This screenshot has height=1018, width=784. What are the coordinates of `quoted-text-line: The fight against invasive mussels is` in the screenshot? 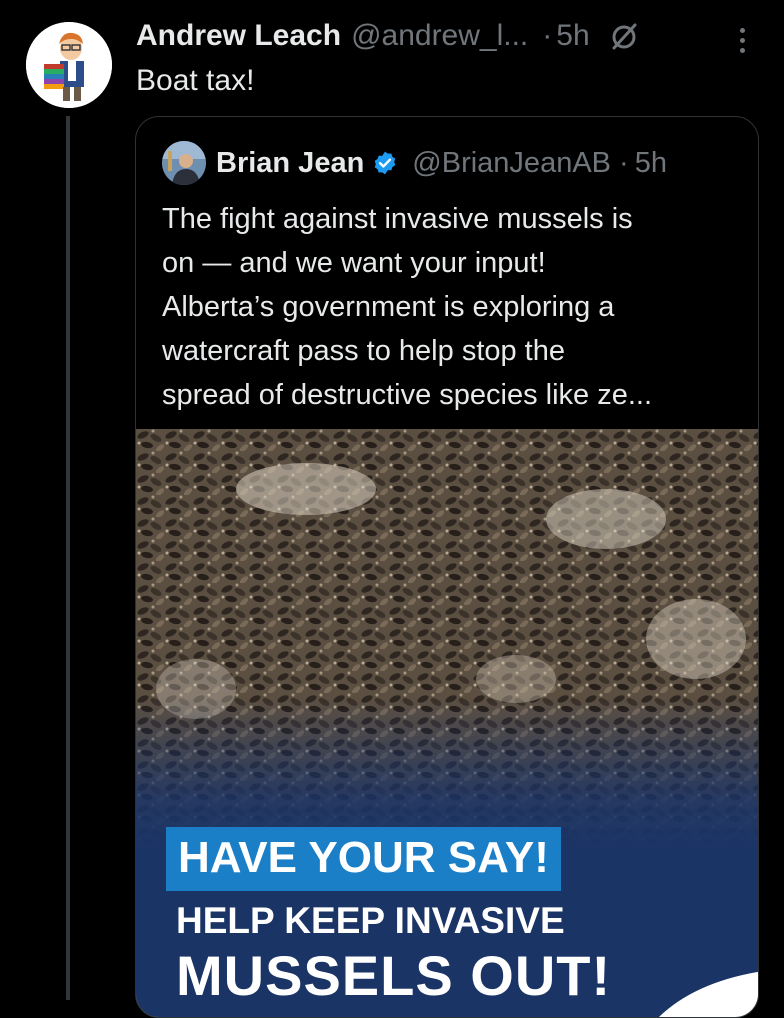 It's located at (397, 219).